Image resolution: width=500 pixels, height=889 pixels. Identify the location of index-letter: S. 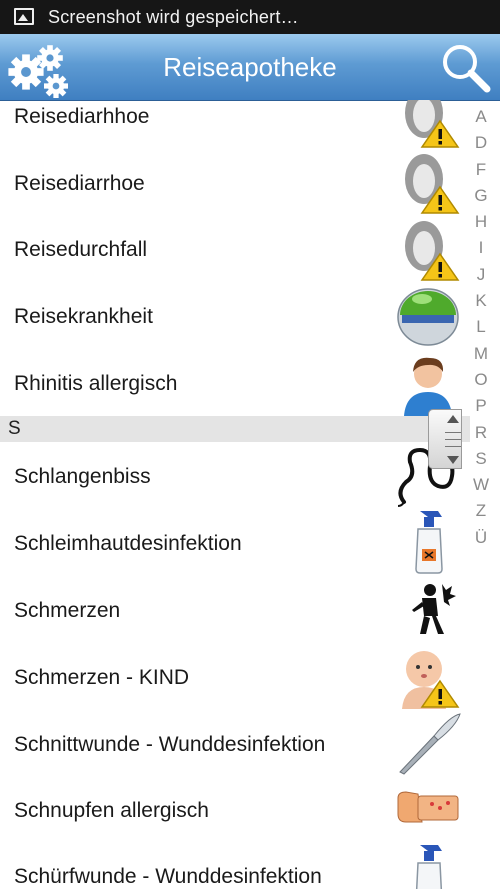
(481, 459).